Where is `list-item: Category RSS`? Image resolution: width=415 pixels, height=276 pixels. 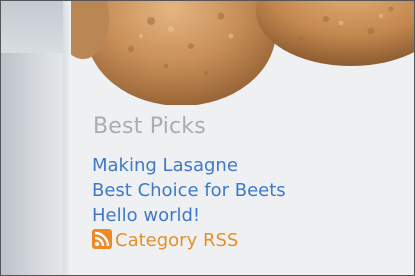
list-item: Category RSS is located at coordinates (189, 241).